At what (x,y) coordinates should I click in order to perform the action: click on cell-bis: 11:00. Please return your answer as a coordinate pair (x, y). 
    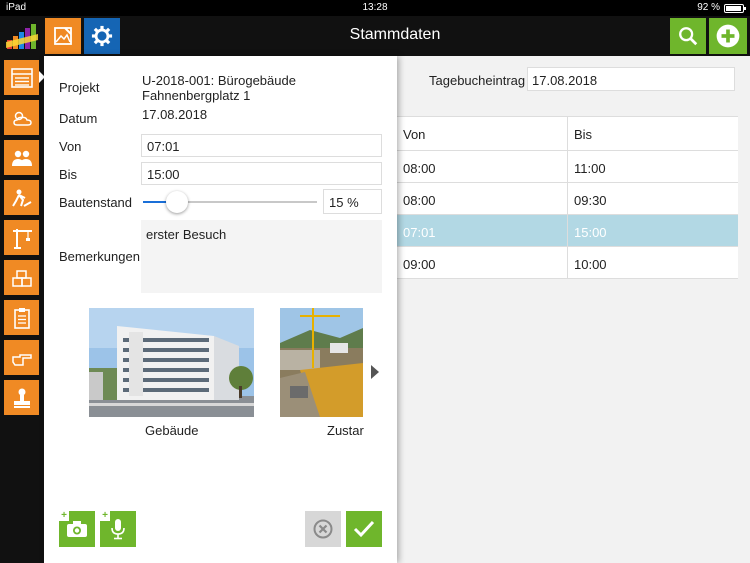
    Looking at the image, I should click on (590, 168).